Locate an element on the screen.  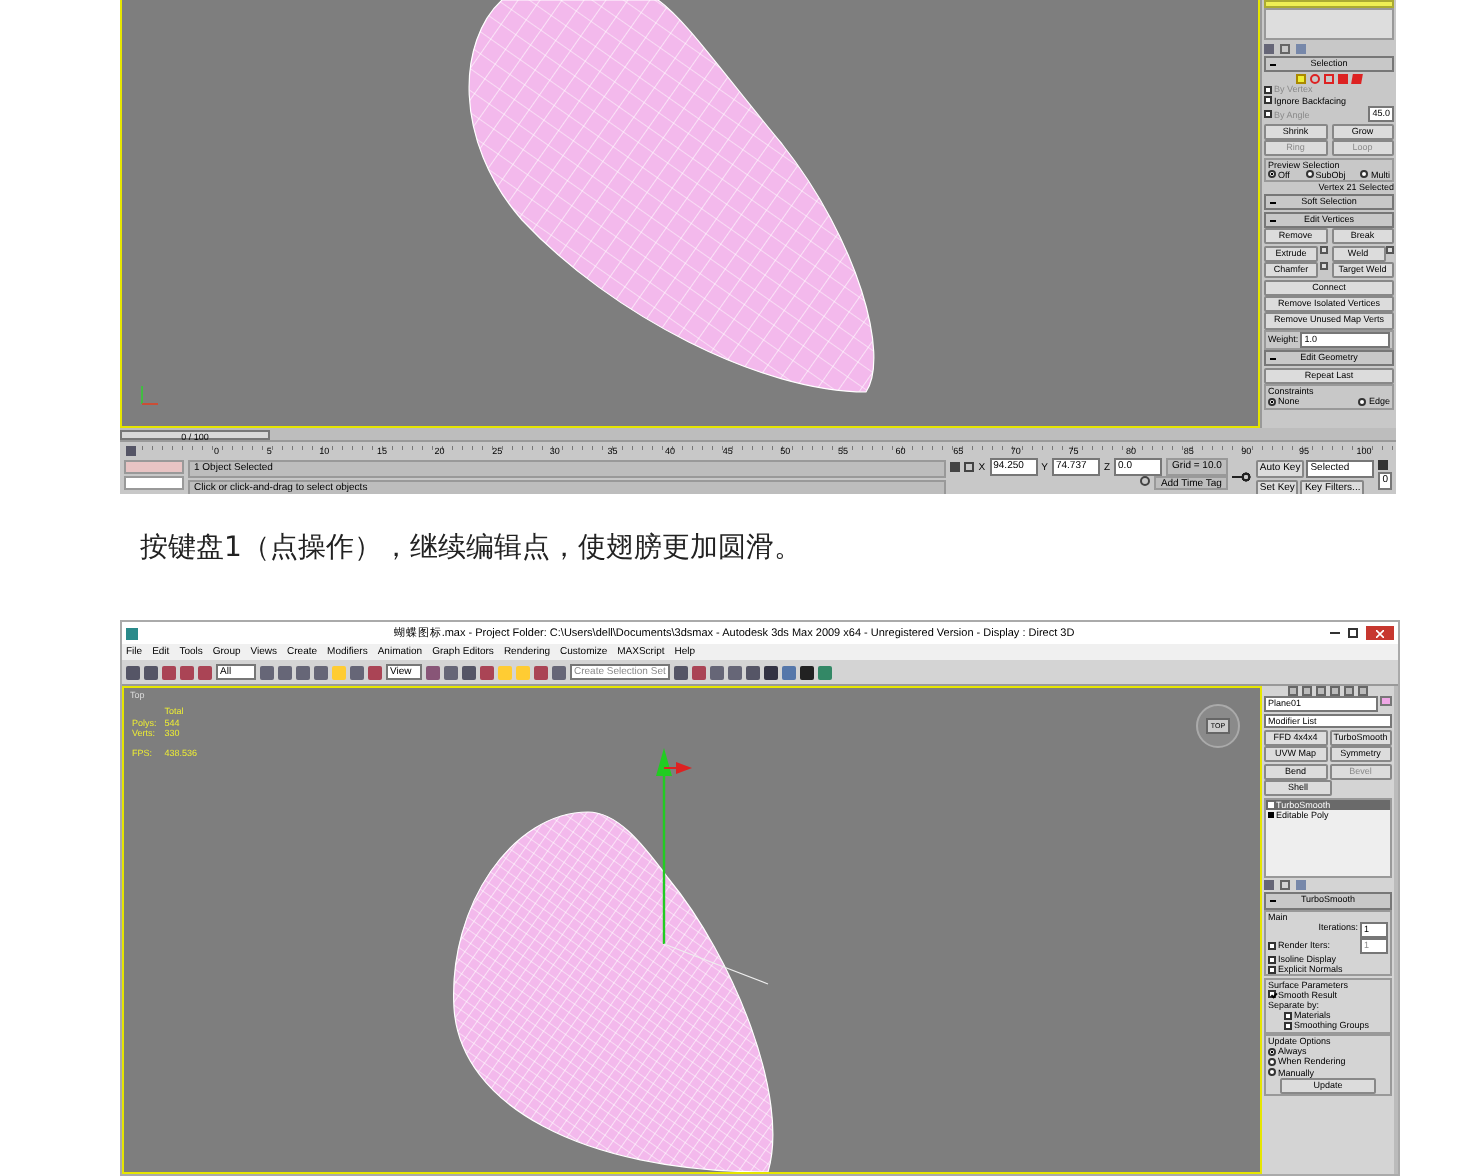
edge-mode-icon is located at coordinates (1315, 78).